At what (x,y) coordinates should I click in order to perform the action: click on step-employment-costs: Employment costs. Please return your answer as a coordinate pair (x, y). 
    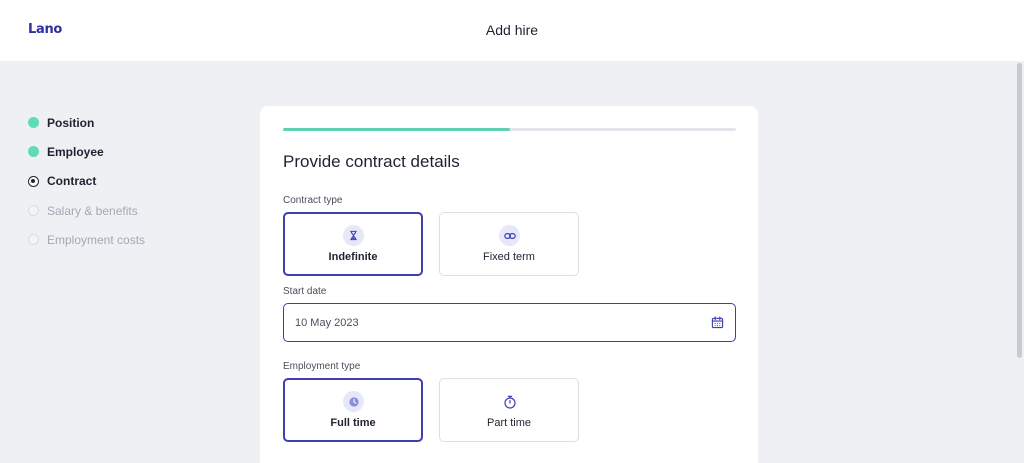
    Looking at the image, I should click on (86, 239).